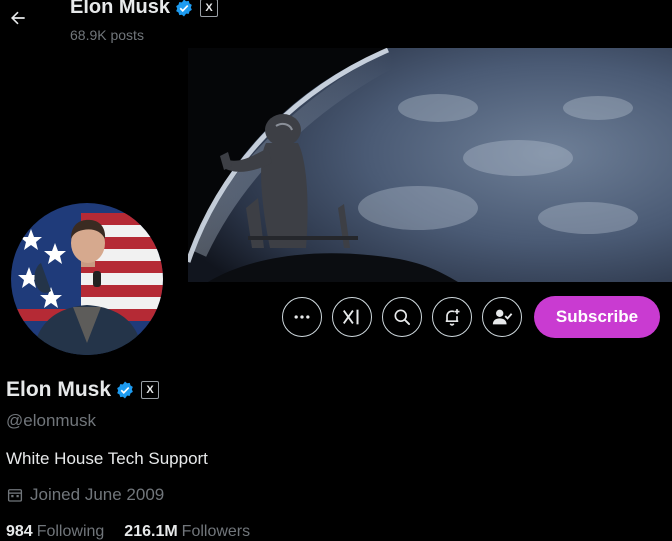 The width and height of the screenshot is (672, 541). I want to click on posts-count: 68.9K posts, so click(107, 35).